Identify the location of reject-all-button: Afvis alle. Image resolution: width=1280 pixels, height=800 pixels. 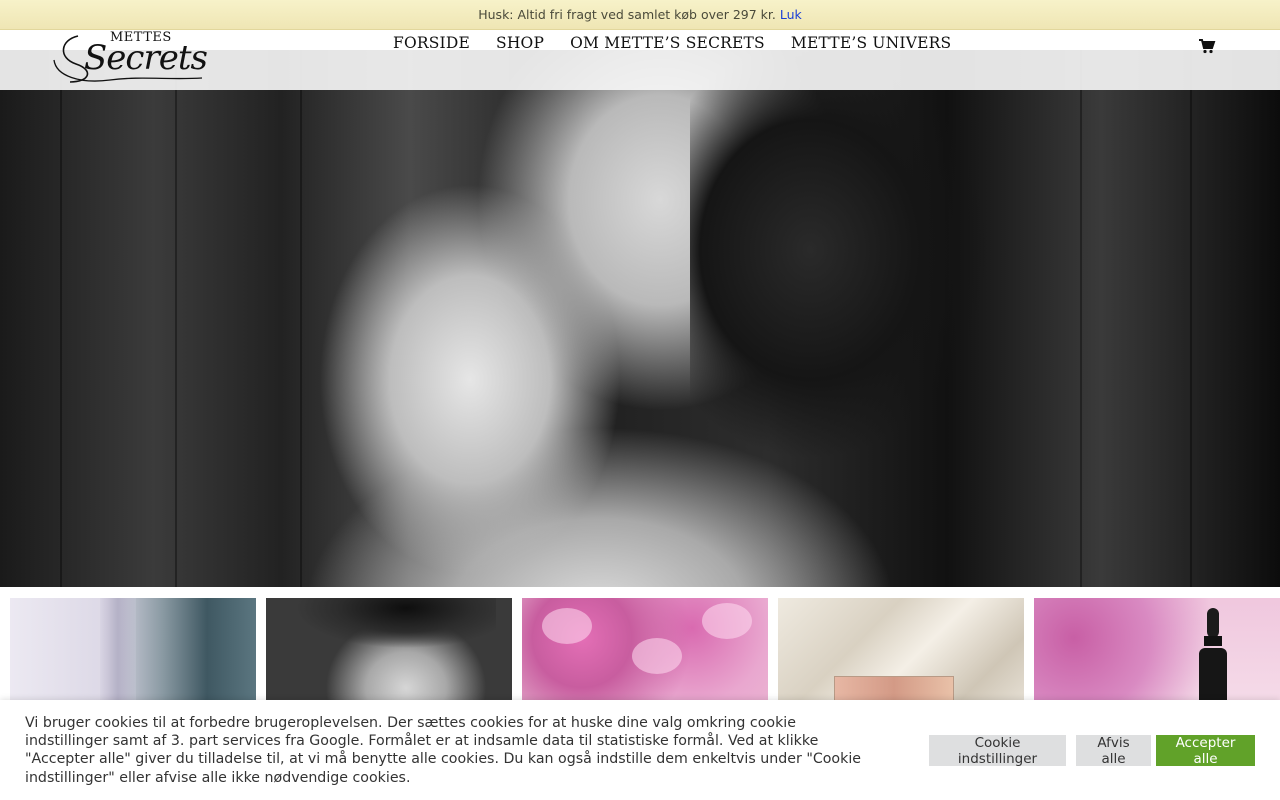
(1113, 751).